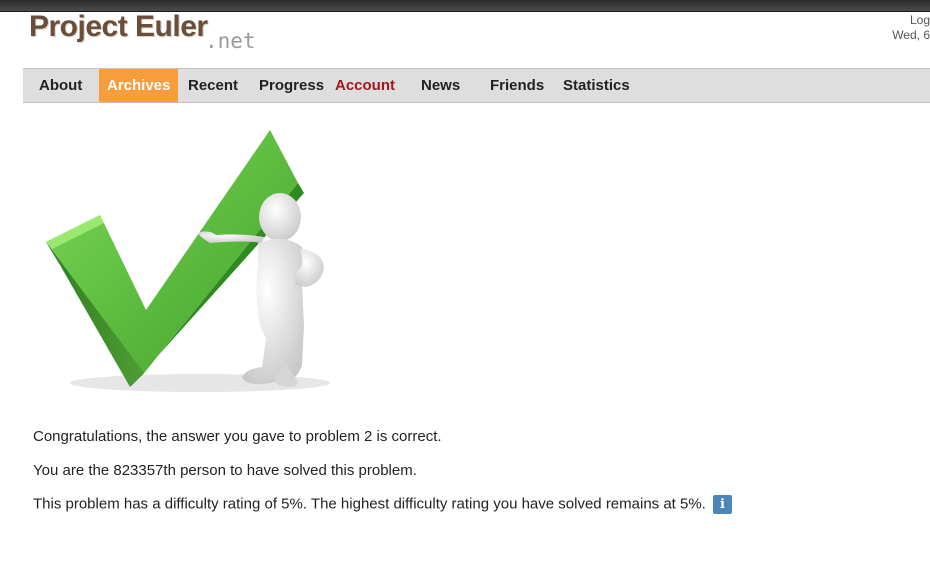 Image resolution: width=930 pixels, height=579 pixels. Describe the element at coordinates (213, 85) in the screenshot. I see `nav-recent: Recent` at that location.